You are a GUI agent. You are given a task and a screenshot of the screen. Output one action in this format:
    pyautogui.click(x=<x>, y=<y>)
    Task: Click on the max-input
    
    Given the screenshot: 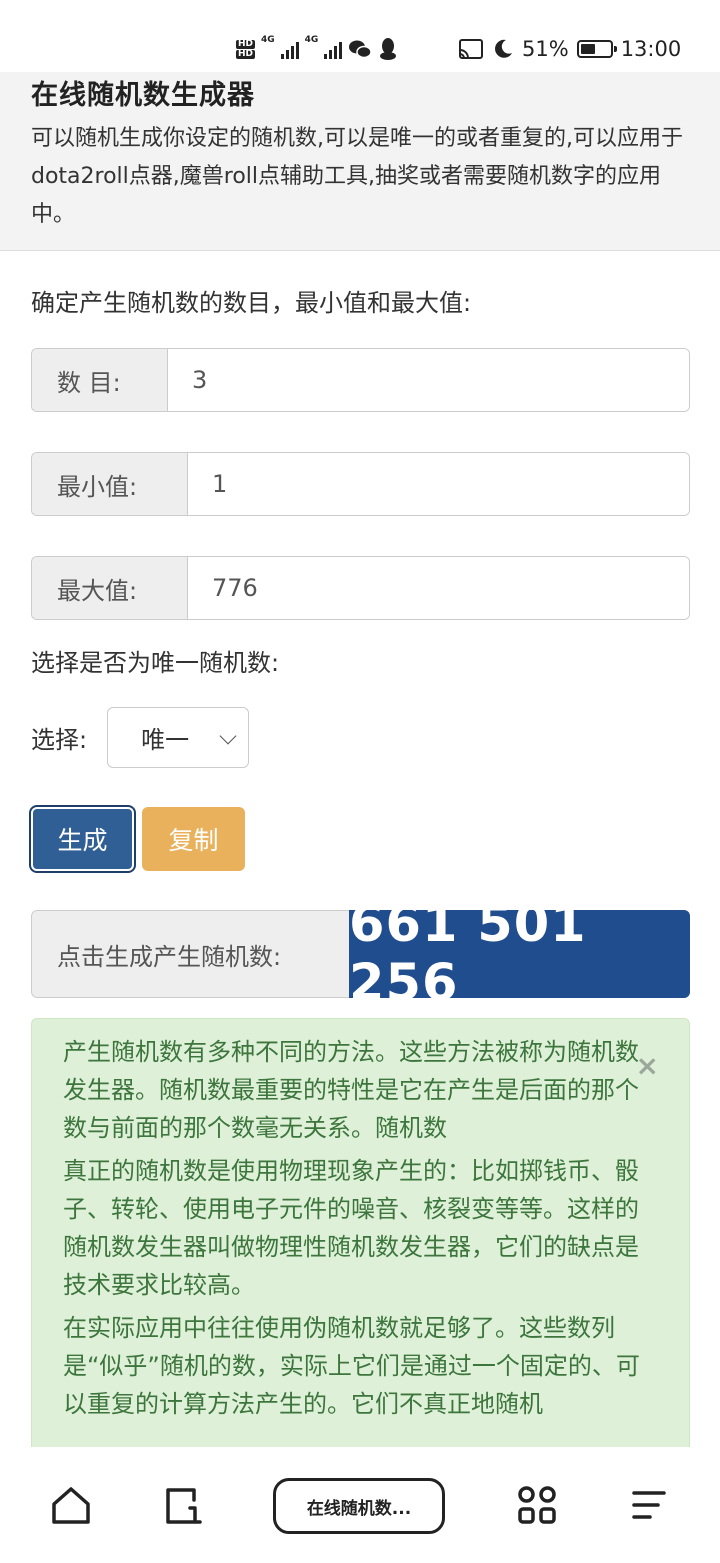 What is the action you would take?
    pyautogui.click(x=438, y=588)
    